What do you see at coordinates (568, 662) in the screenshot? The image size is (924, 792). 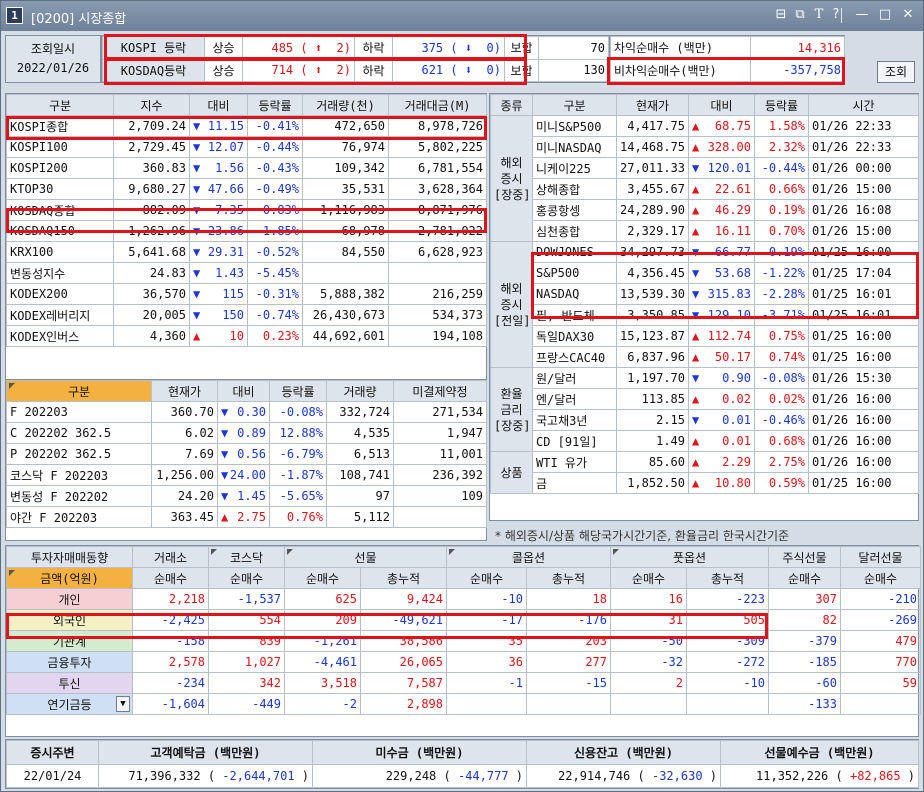 I see `investor-value: 277` at bounding box center [568, 662].